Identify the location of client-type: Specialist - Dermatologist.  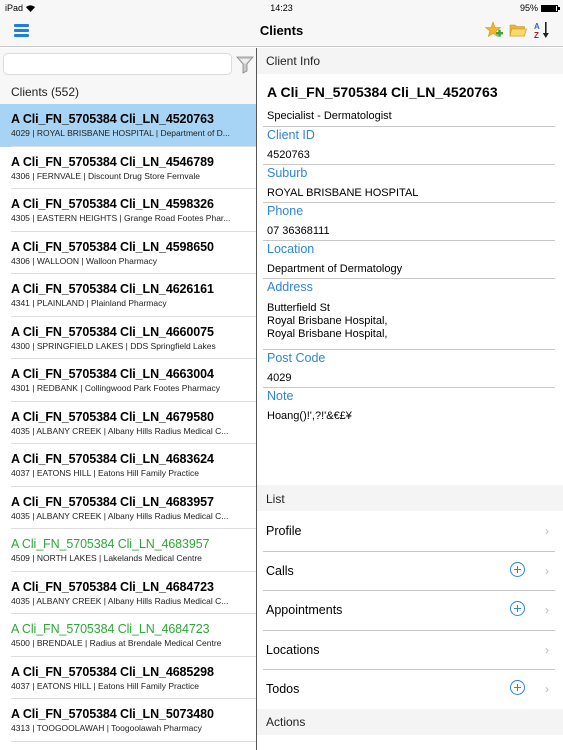
(329, 116).